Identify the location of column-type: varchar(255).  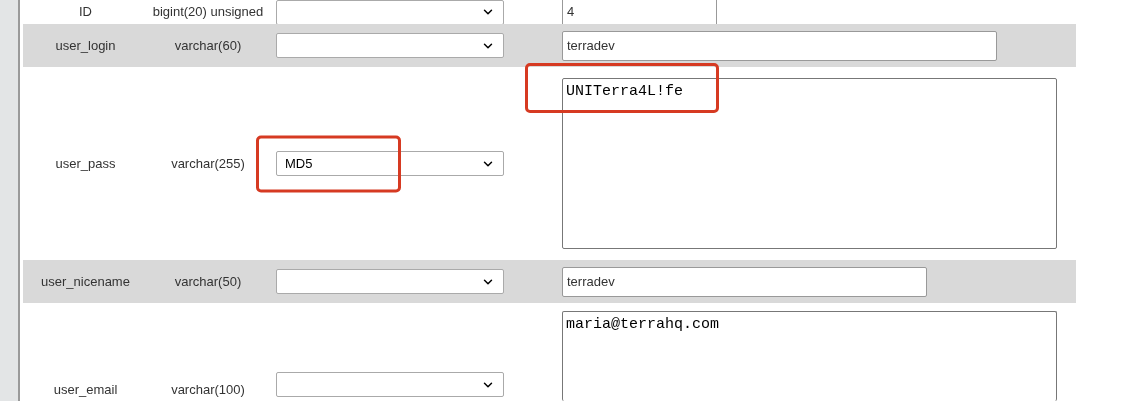
(208, 163).